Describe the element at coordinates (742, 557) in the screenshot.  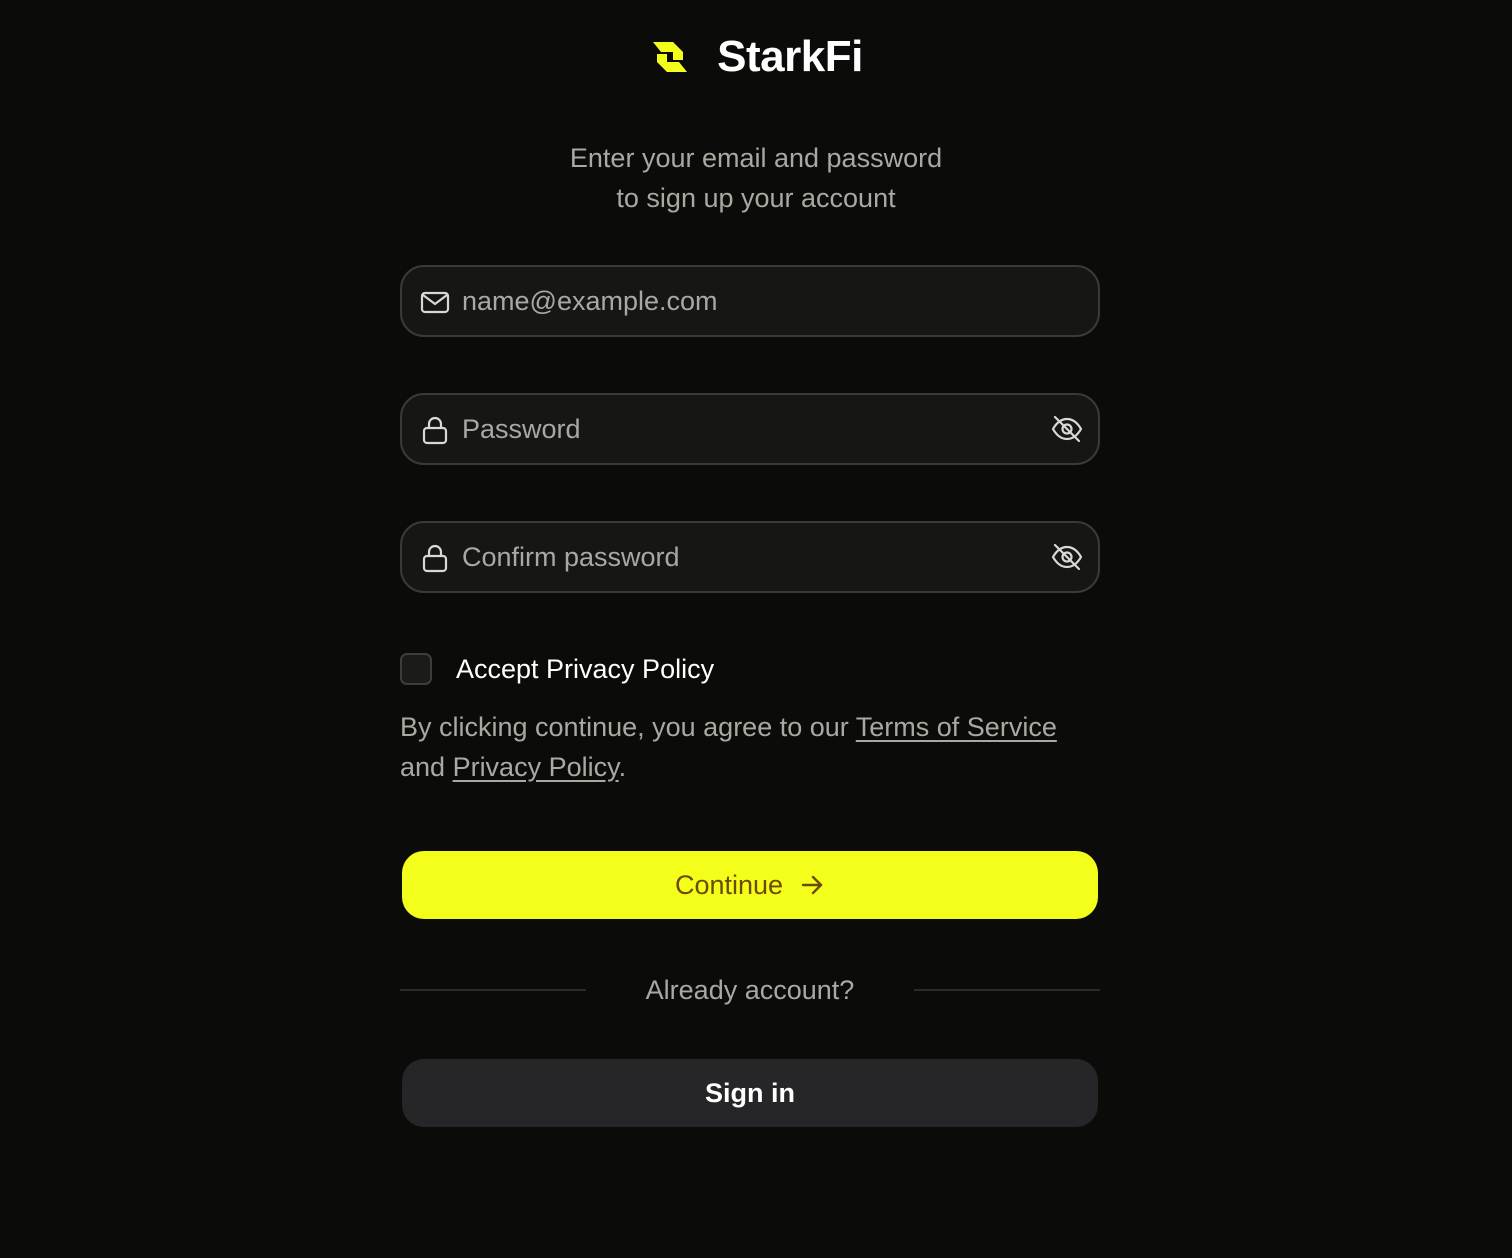
I see `confirm-password-field` at that location.